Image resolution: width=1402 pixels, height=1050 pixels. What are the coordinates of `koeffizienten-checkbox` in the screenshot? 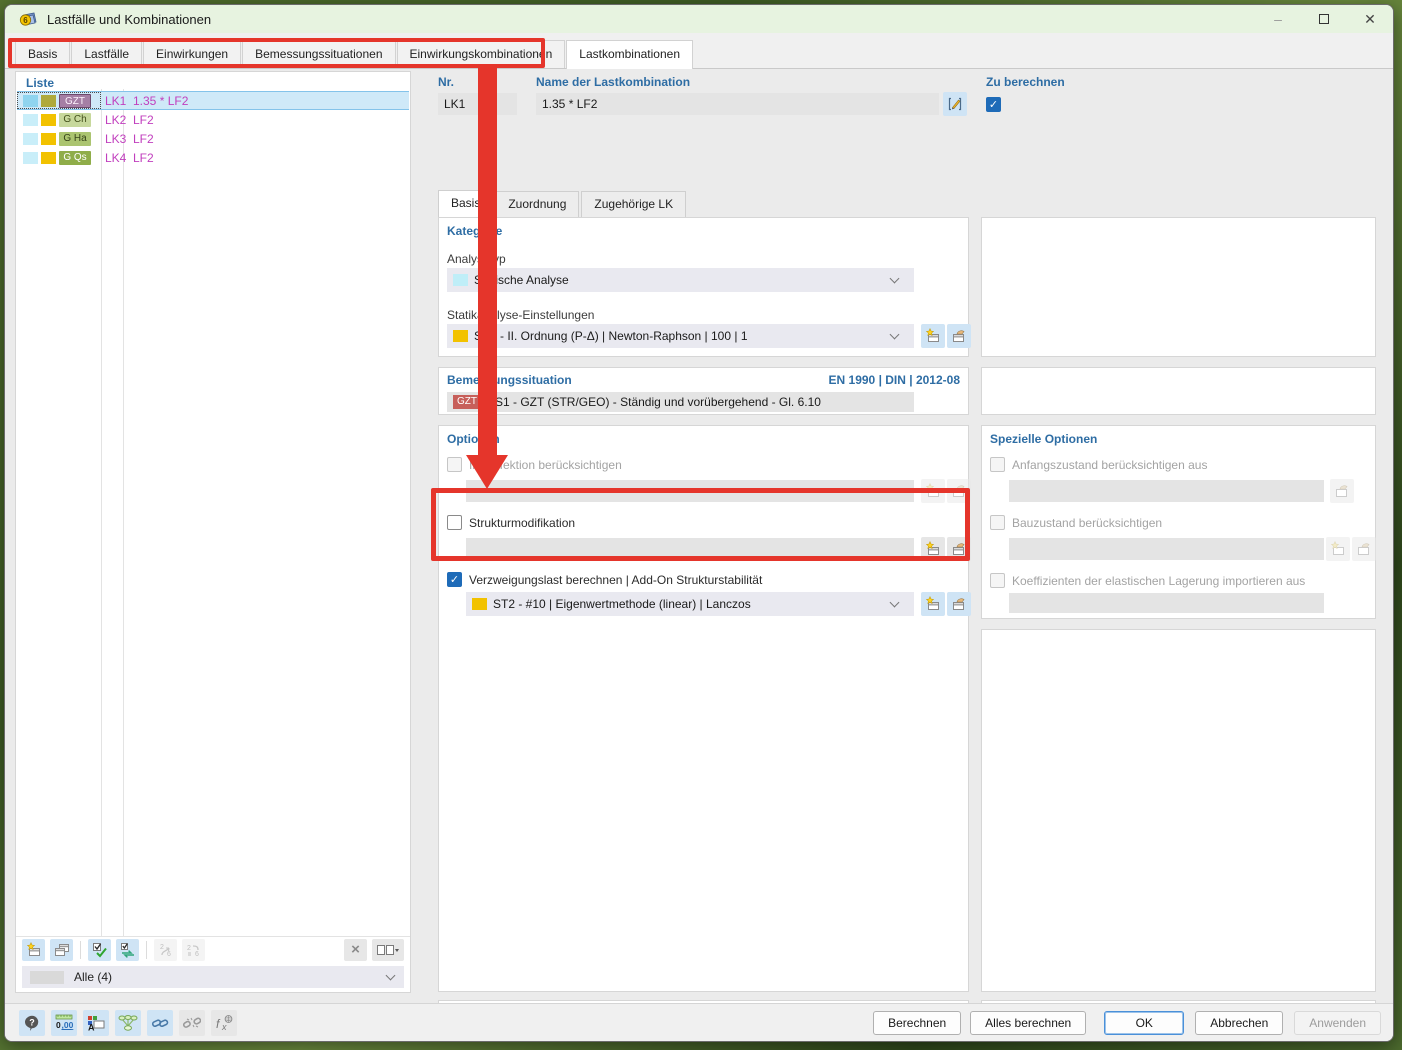 It's located at (997, 580).